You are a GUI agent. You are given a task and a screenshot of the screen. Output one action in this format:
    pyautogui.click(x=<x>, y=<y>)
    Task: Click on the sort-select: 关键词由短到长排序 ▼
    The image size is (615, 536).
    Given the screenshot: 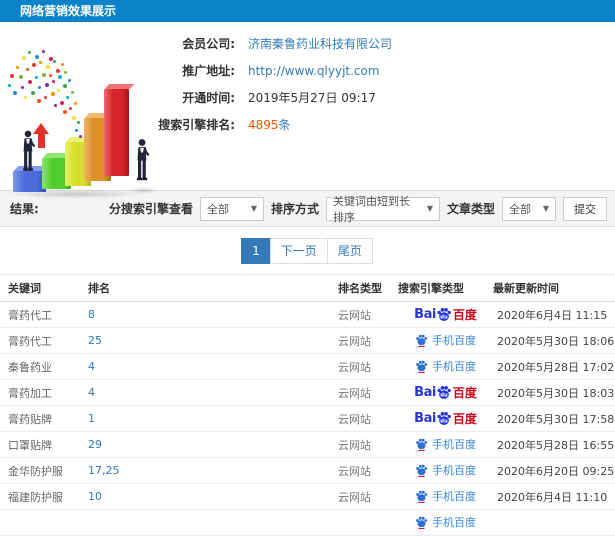 What is the action you would take?
    pyautogui.click(x=382, y=209)
    